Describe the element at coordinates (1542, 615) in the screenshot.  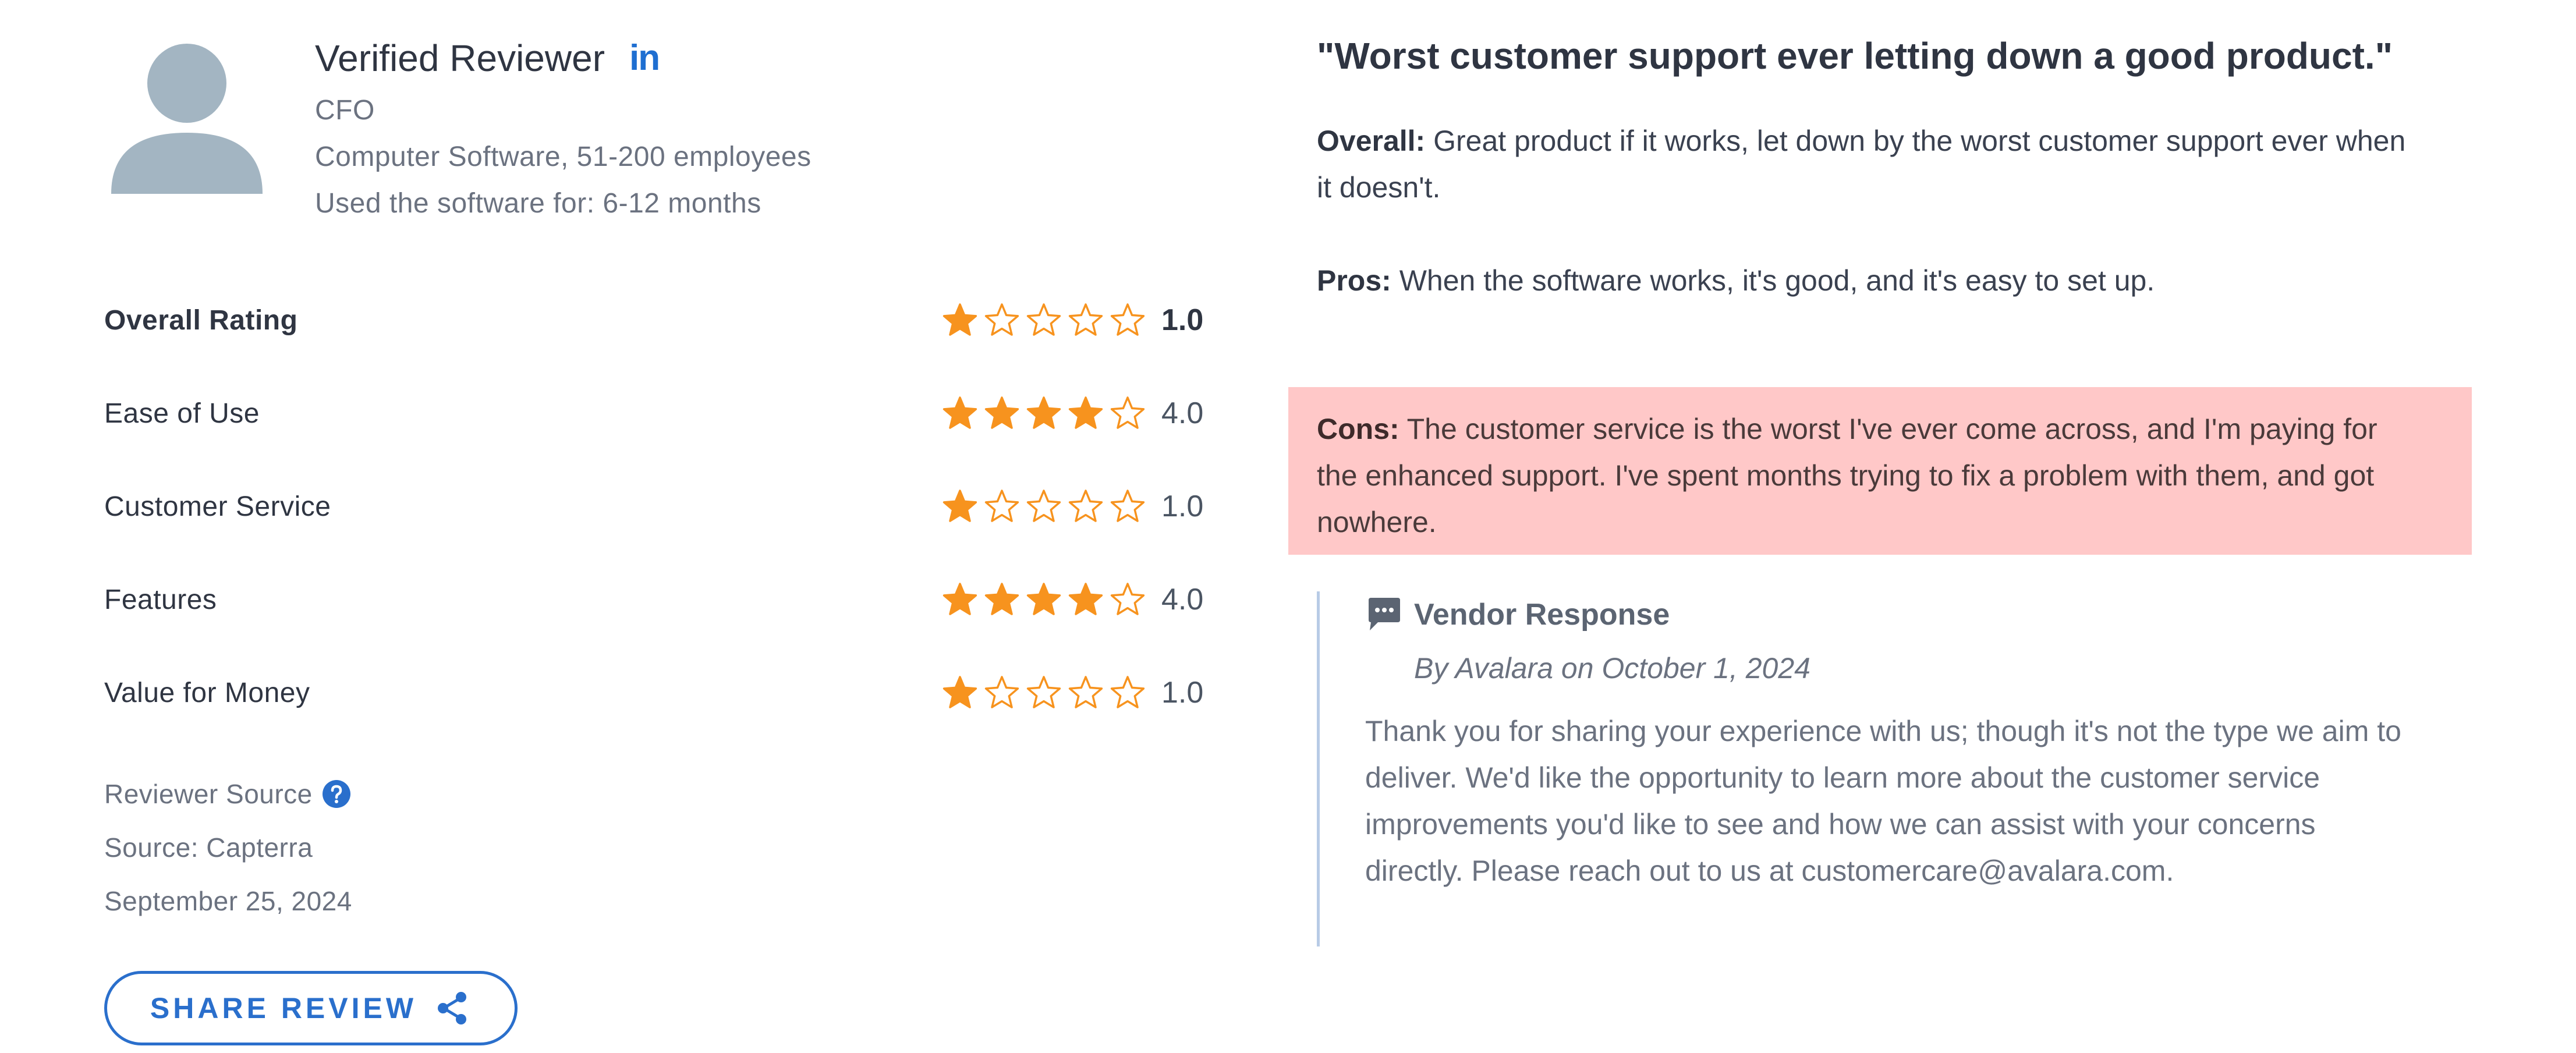
I see `vendor-response-title: Vendor Response` at that location.